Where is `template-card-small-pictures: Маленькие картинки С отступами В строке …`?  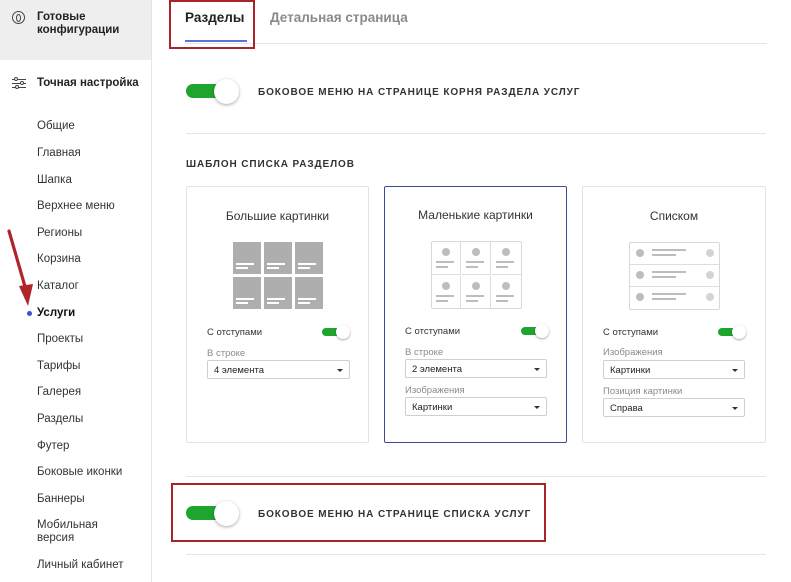 template-card-small-pictures: Маленькие картинки С отступами В строке … is located at coordinates (475, 314).